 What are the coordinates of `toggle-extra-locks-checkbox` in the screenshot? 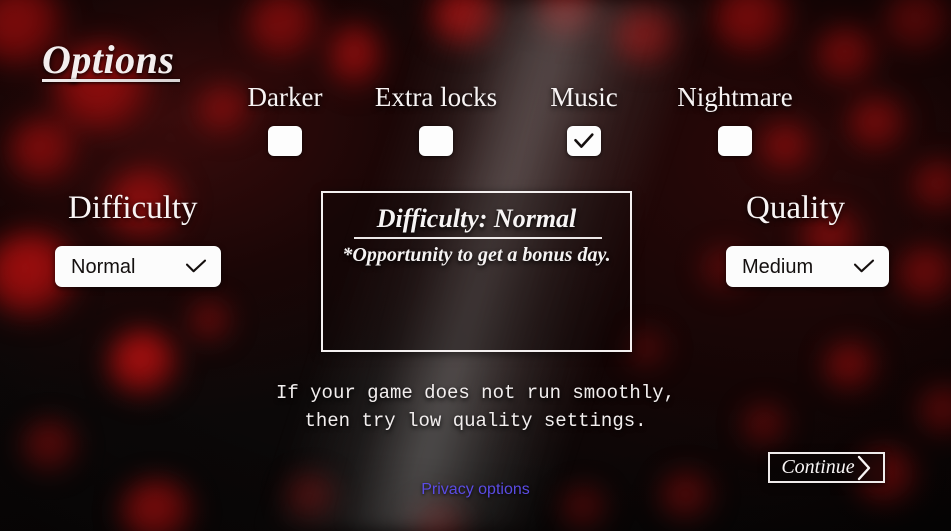 It's located at (436, 141).